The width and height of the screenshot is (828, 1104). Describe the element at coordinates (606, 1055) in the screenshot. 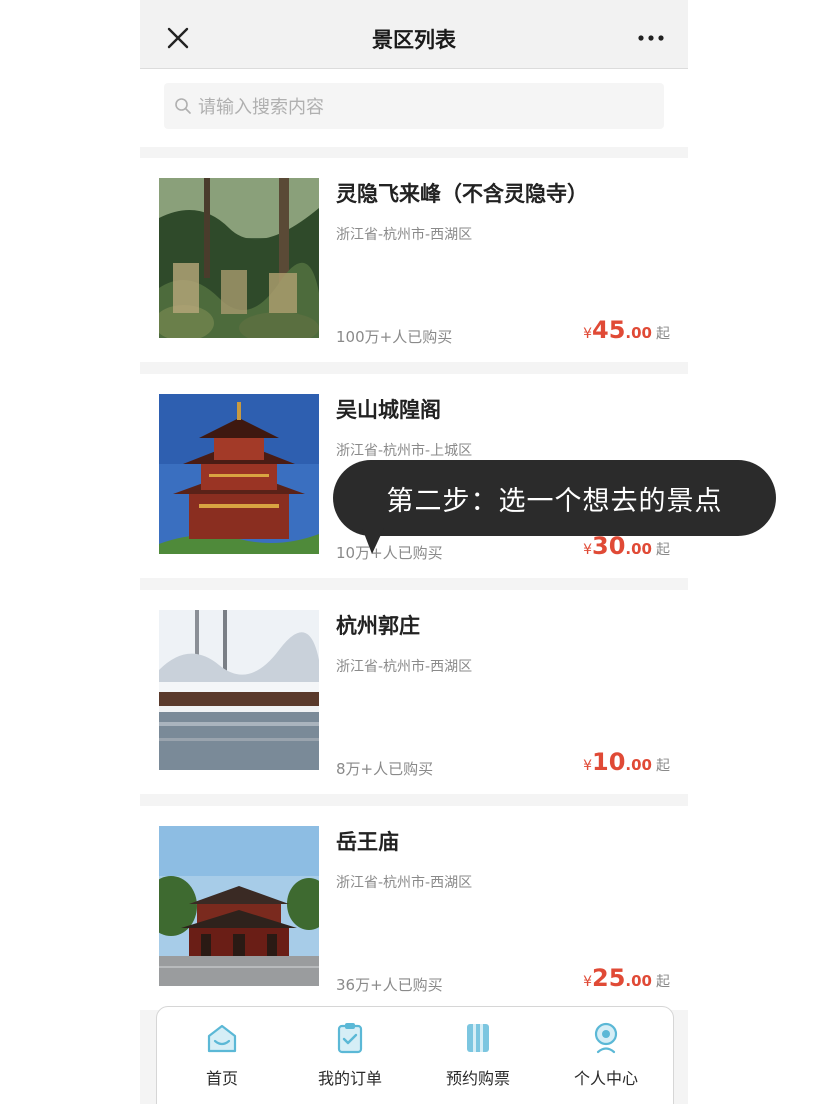

I see `tab-profile: 个人中心` at that location.